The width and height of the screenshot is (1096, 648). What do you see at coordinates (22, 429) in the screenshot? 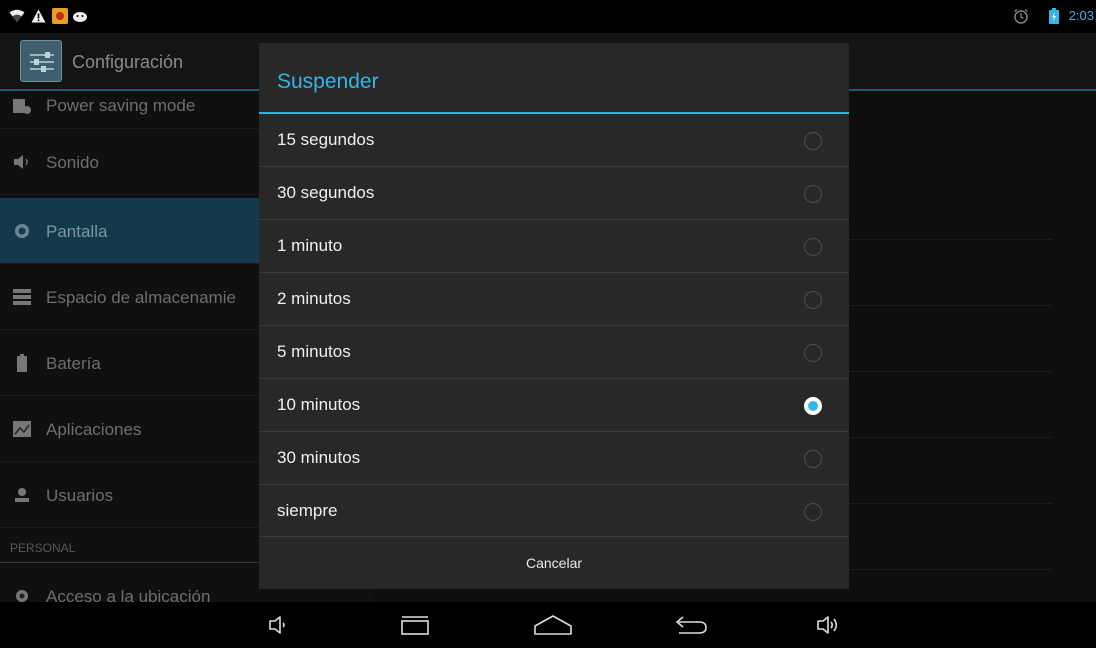
I see `apps-icon` at bounding box center [22, 429].